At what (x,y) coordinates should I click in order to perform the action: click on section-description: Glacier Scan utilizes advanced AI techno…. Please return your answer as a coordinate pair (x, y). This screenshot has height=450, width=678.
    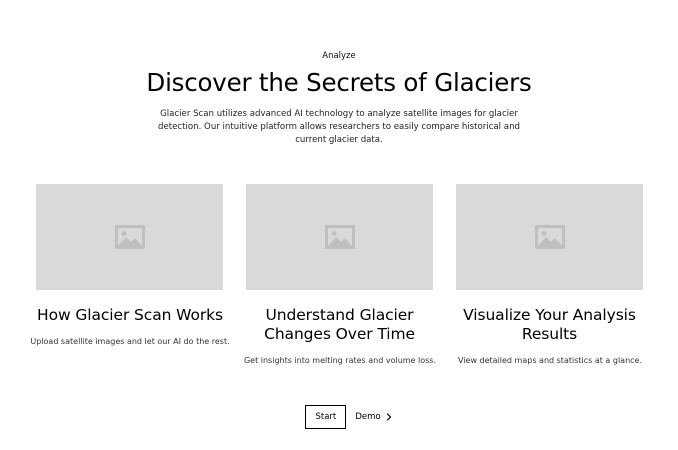
    Looking at the image, I should click on (339, 127).